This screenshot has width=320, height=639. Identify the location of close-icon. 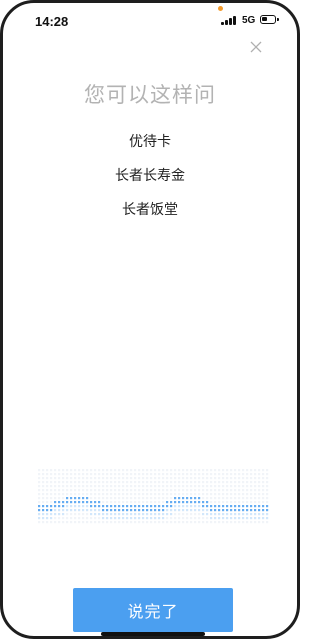
(256, 46).